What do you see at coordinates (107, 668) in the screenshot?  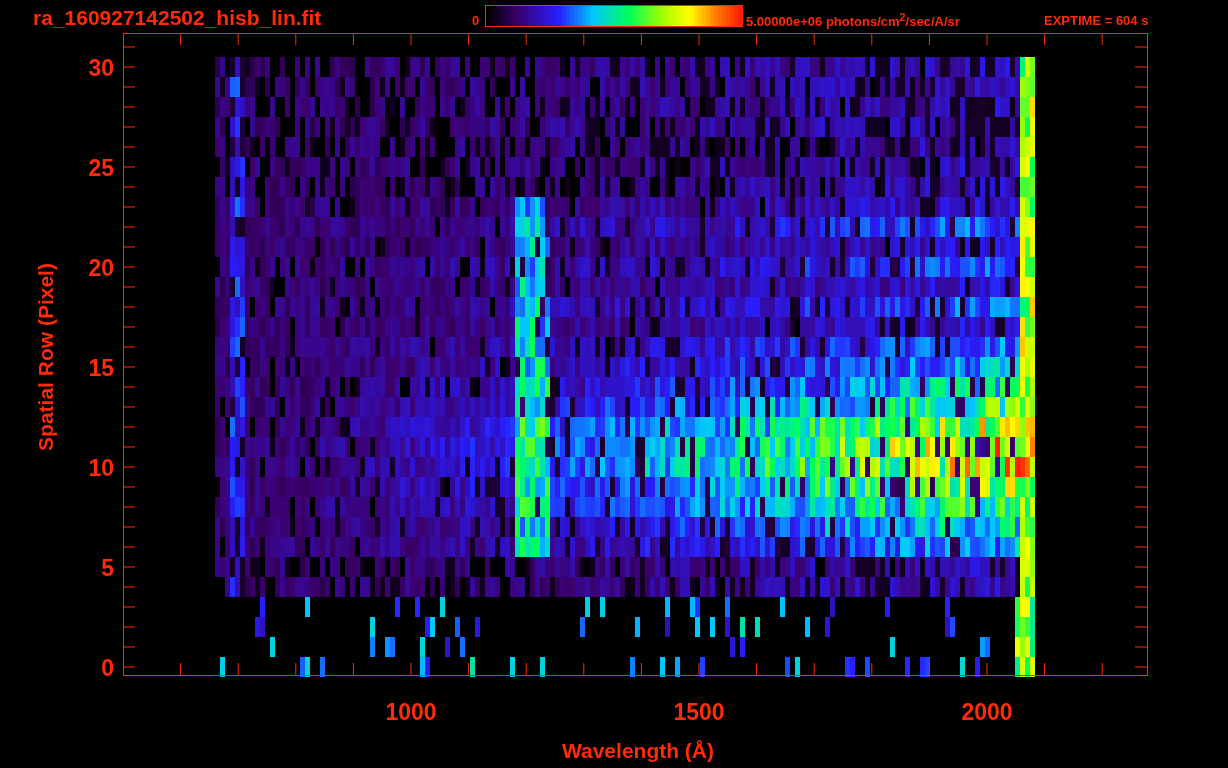 I see `y-tick-label: 0` at bounding box center [107, 668].